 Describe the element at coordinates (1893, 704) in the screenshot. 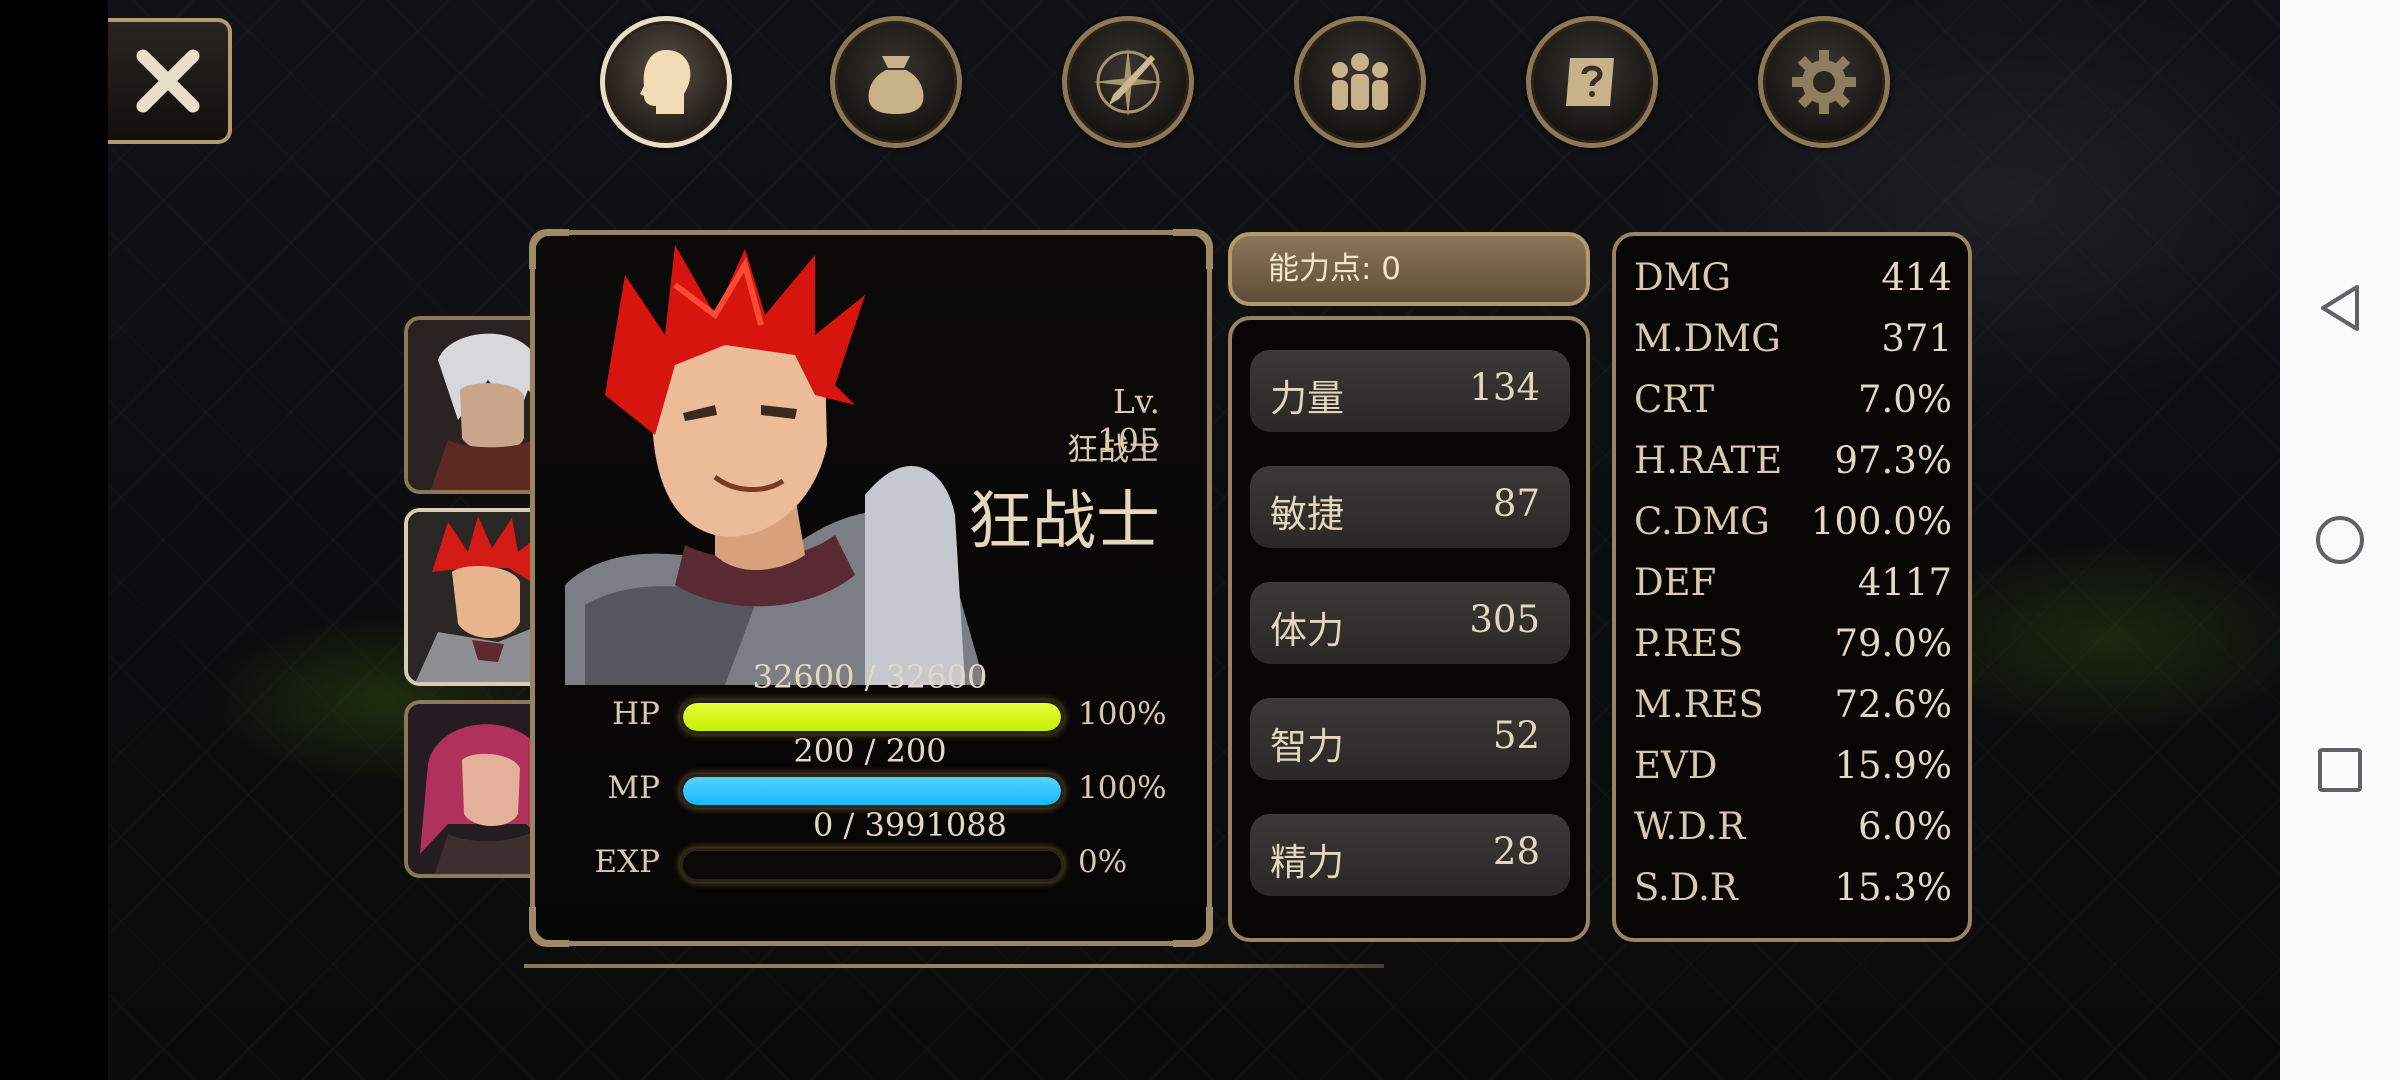

I see `combat-stat-value: 72.6%` at that location.